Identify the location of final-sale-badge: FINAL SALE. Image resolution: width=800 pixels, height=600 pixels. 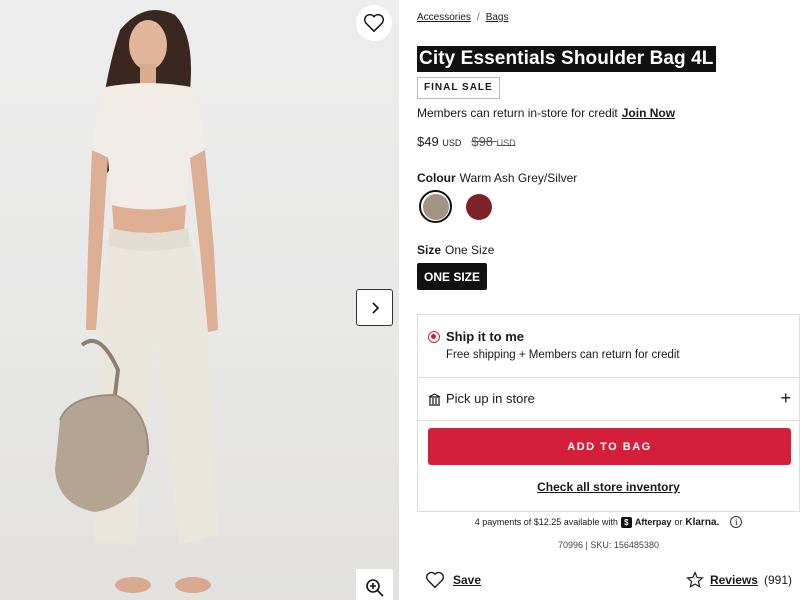
(458, 88).